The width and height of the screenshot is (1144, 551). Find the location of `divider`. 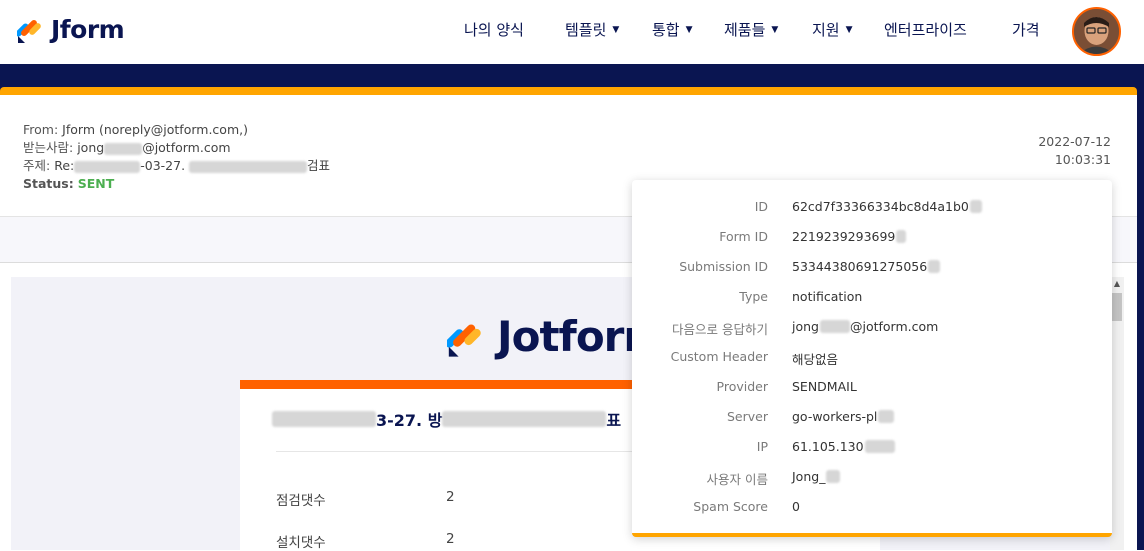

divider is located at coordinates (466, 451).